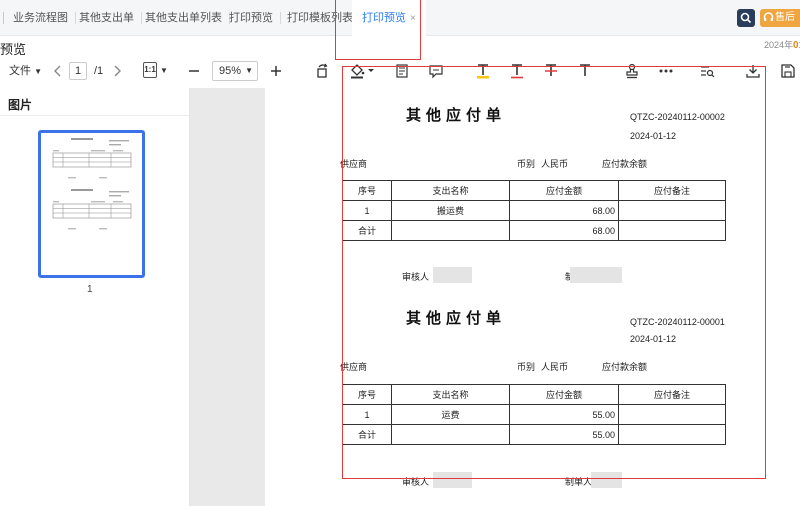 This screenshot has width=800, height=506. What do you see at coordinates (378, 30) in the screenshot?
I see `highlight-box-tab` at bounding box center [378, 30].